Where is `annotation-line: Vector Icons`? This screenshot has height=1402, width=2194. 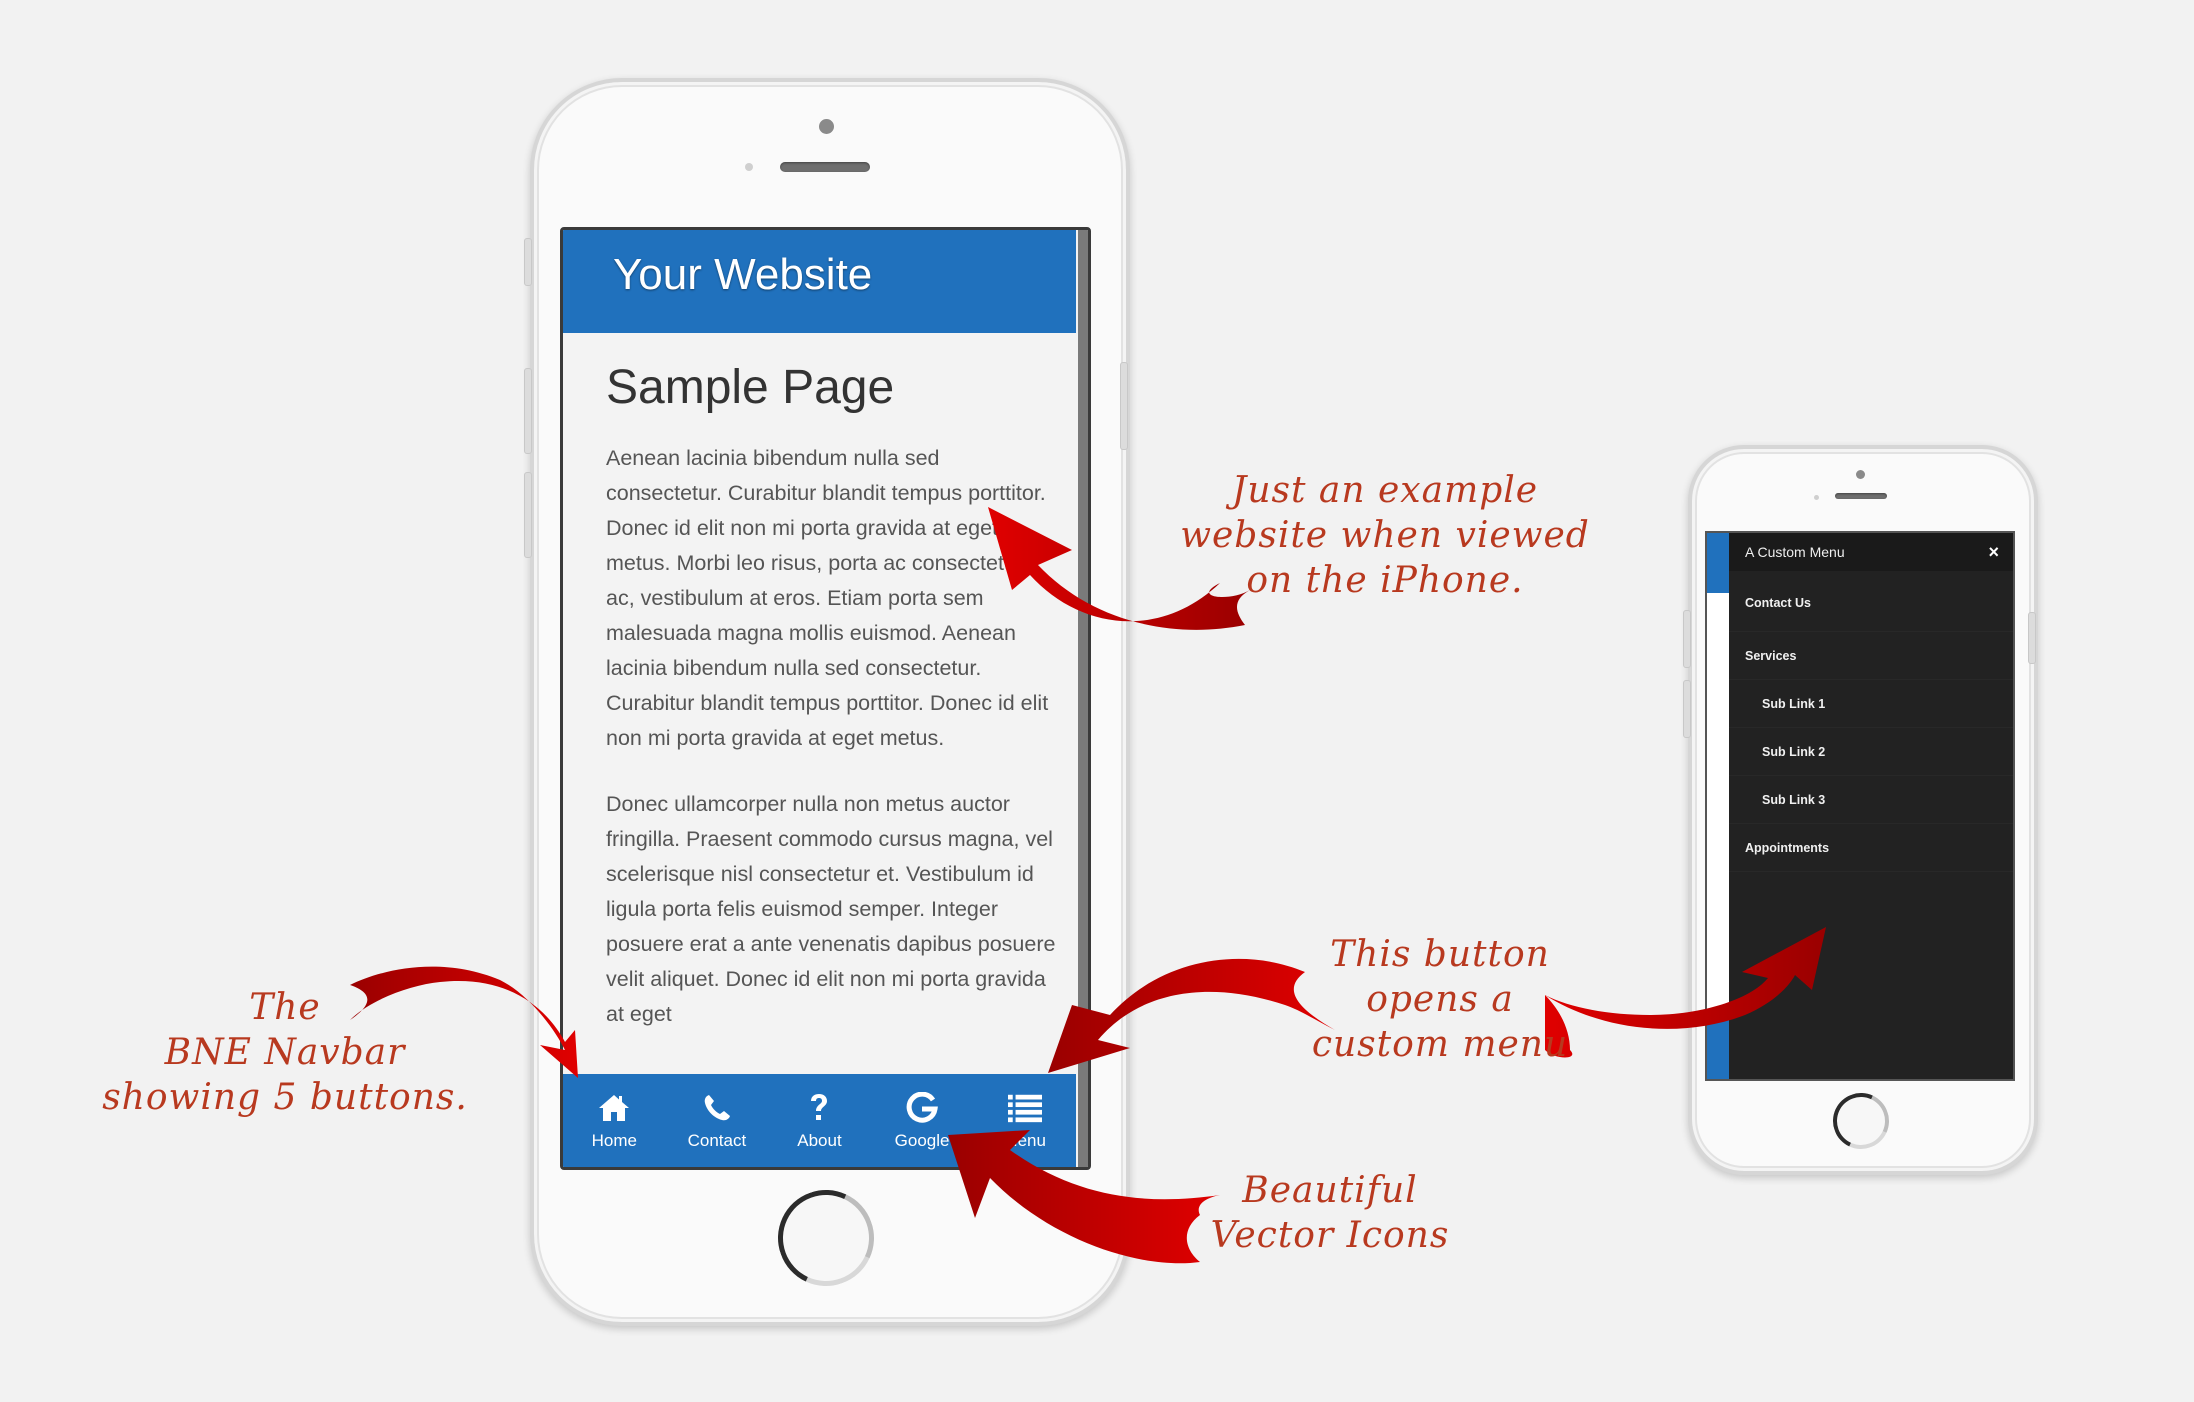 annotation-line: Vector Icons is located at coordinates (1330, 1235).